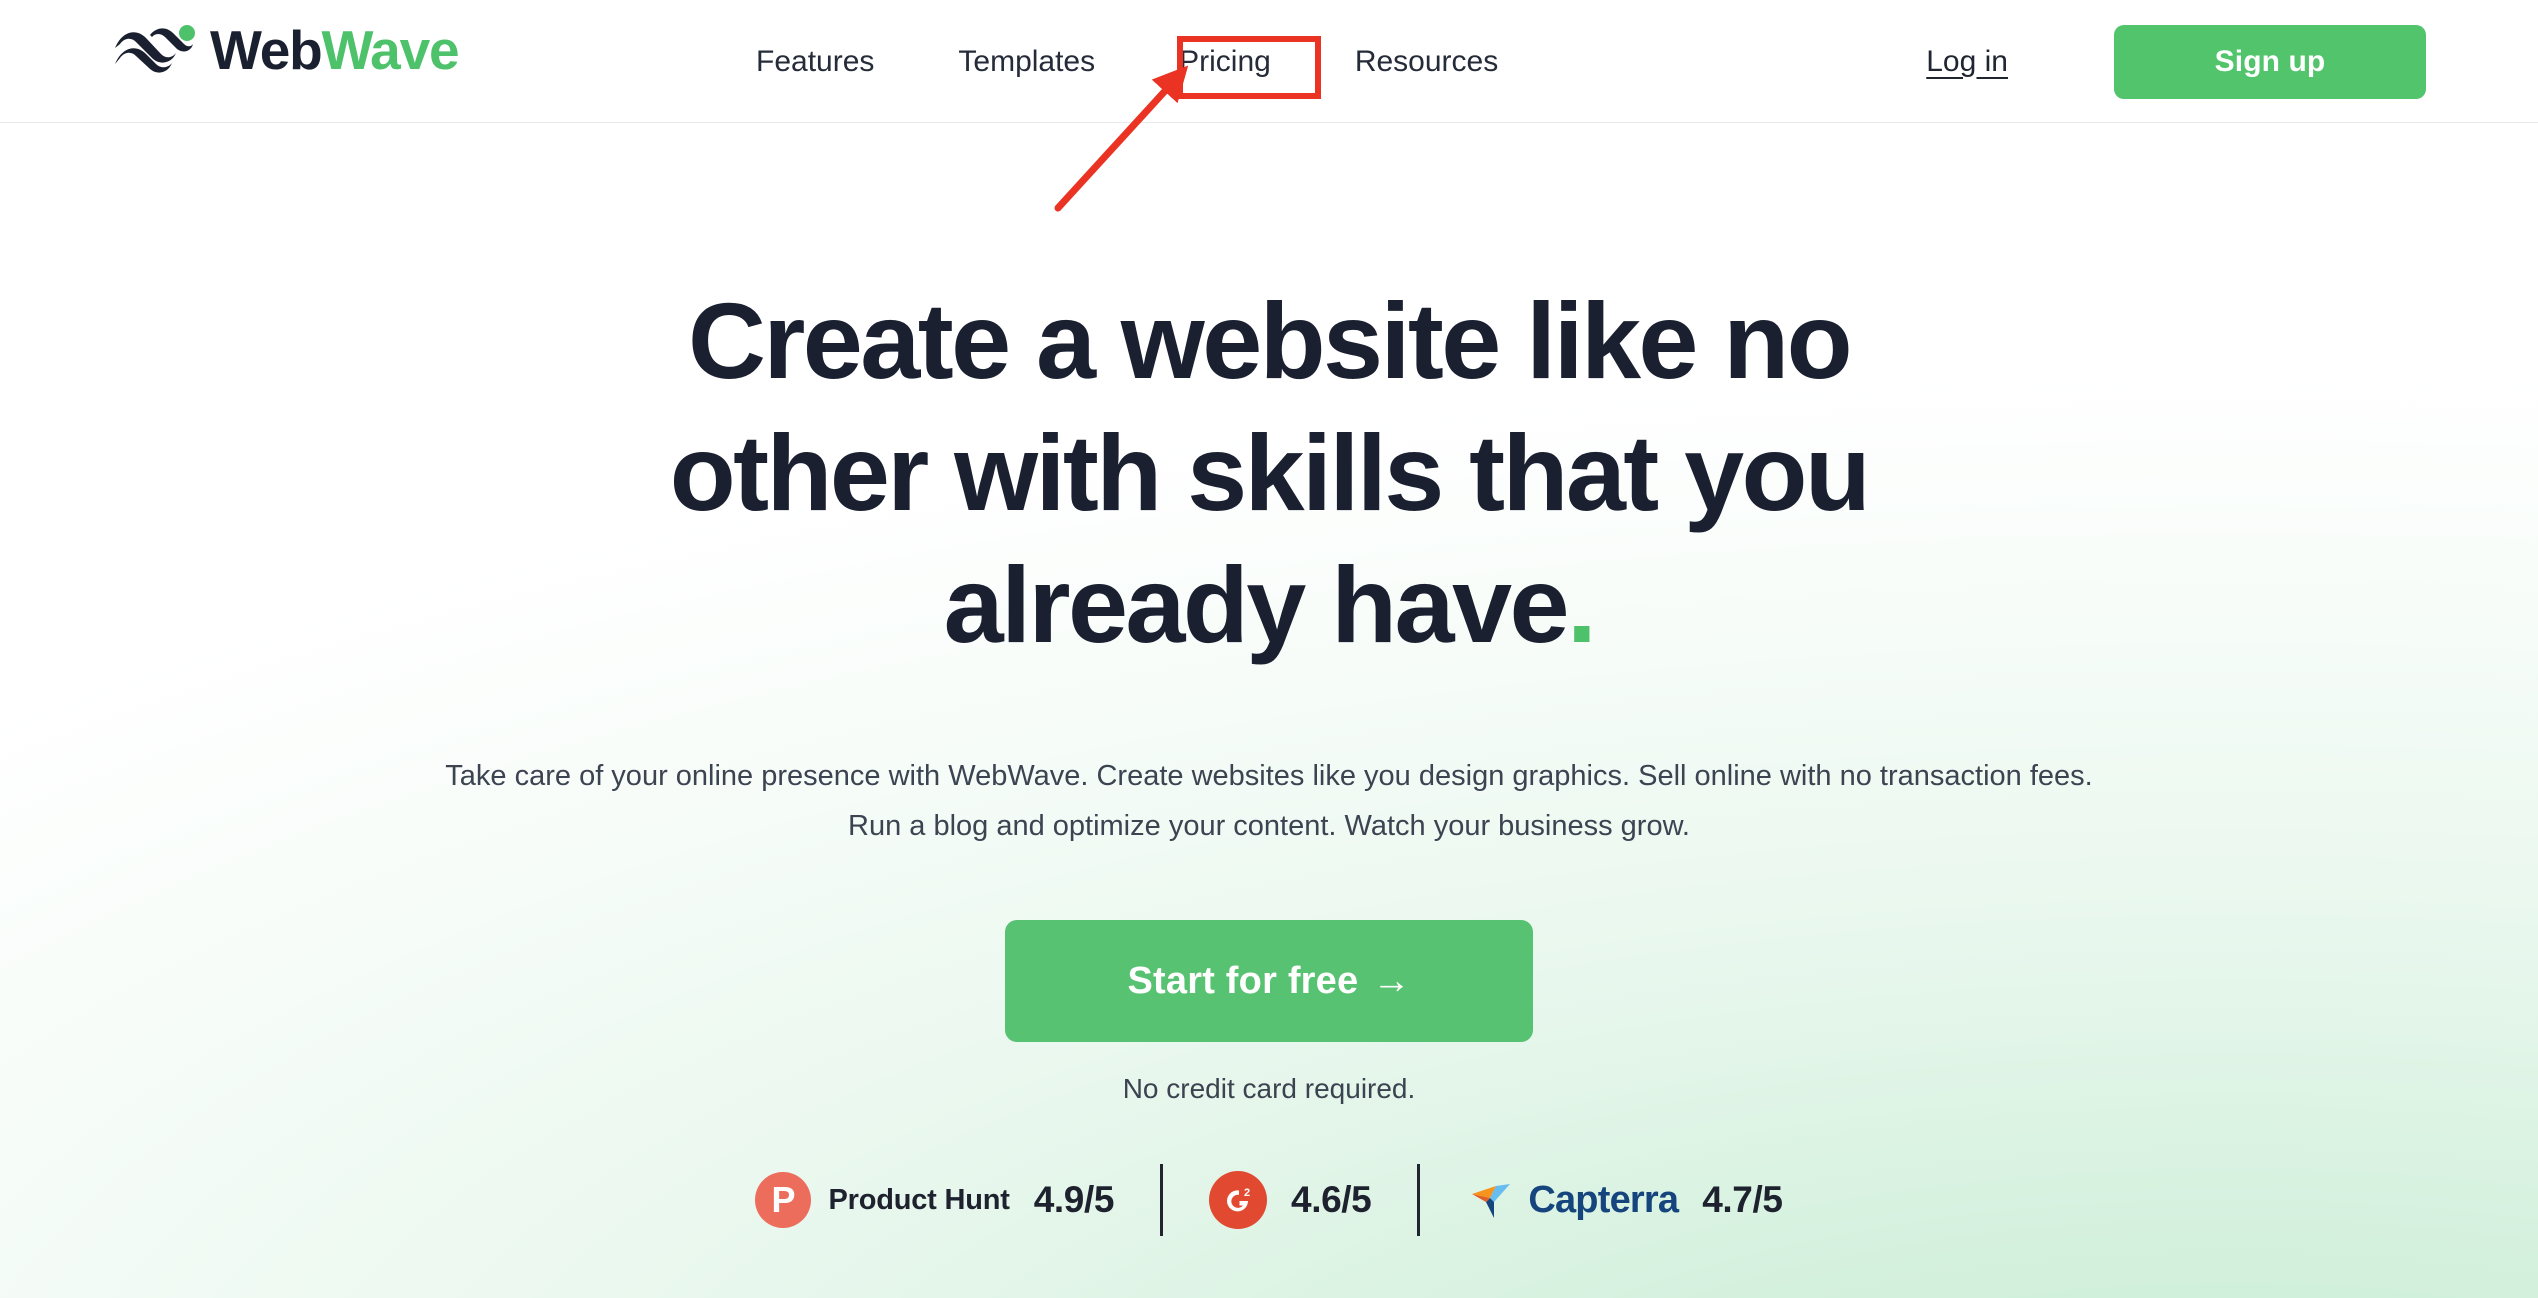  I want to click on capterra-logo: Capterra, so click(1572, 1200).